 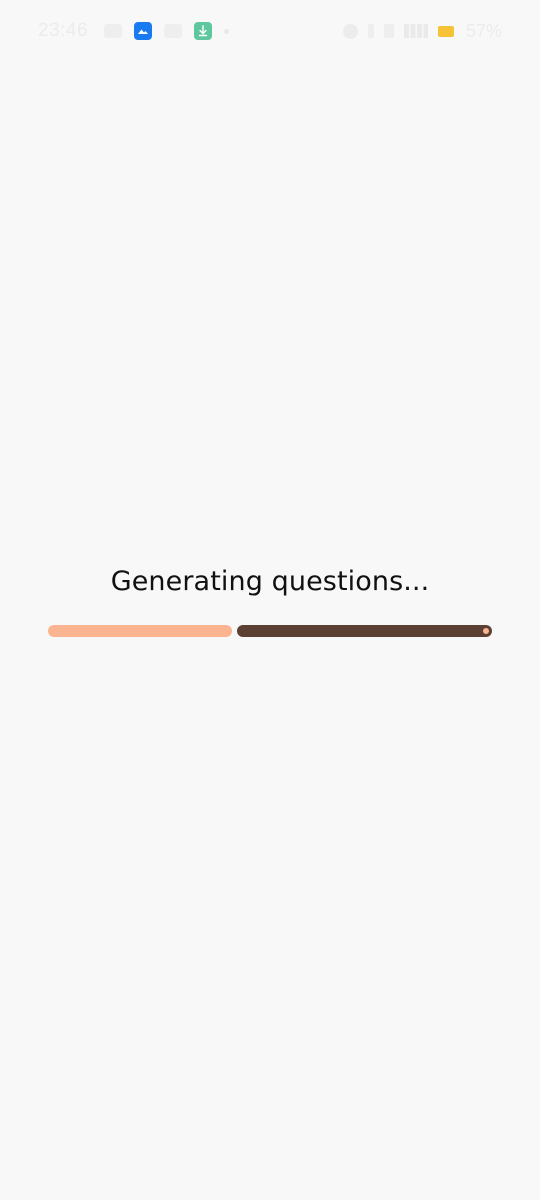 I want to click on bluetooth-icon, so click(x=370, y=31).